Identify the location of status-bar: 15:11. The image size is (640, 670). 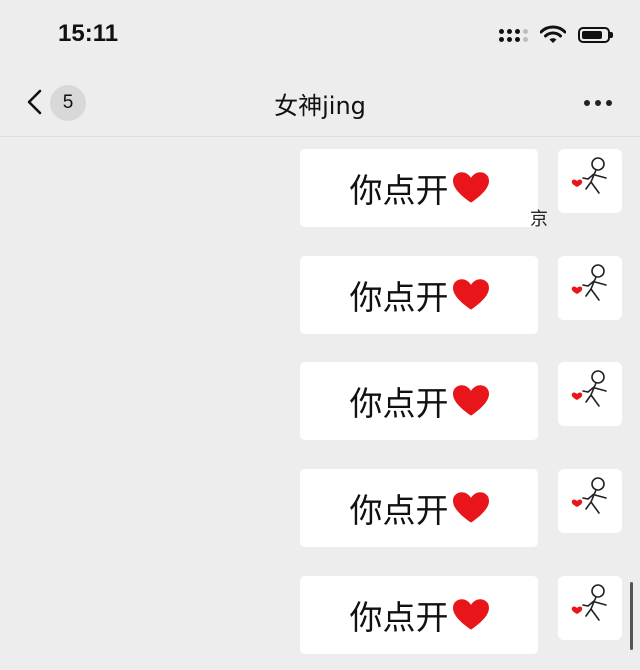
(320, 35).